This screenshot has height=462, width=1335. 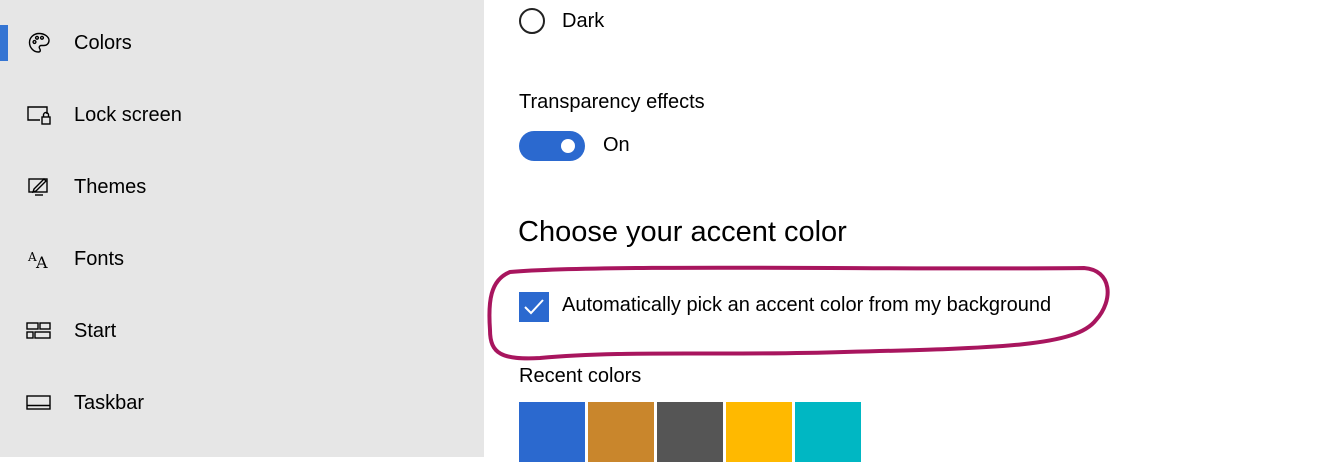 What do you see at coordinates (242, 259) in the screenshot?
I see `sidebar-item-fonts: A A Fonts` at bounding box center [242, 259].